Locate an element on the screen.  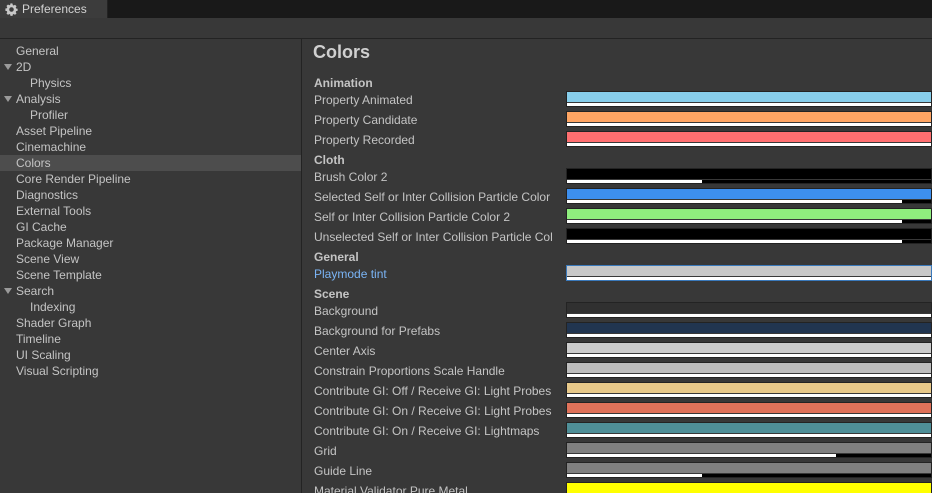
sidebar-item-label: Indexing is located at coordinates (53, 307).